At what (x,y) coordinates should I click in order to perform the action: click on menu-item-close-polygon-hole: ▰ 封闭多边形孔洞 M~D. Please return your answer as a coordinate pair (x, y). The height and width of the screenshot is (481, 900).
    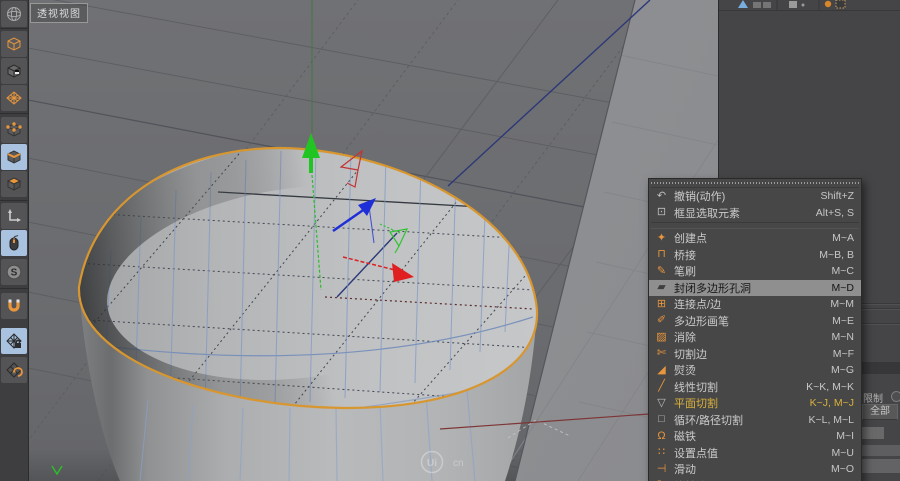
    Looking at the image, I should click on (755, 287).